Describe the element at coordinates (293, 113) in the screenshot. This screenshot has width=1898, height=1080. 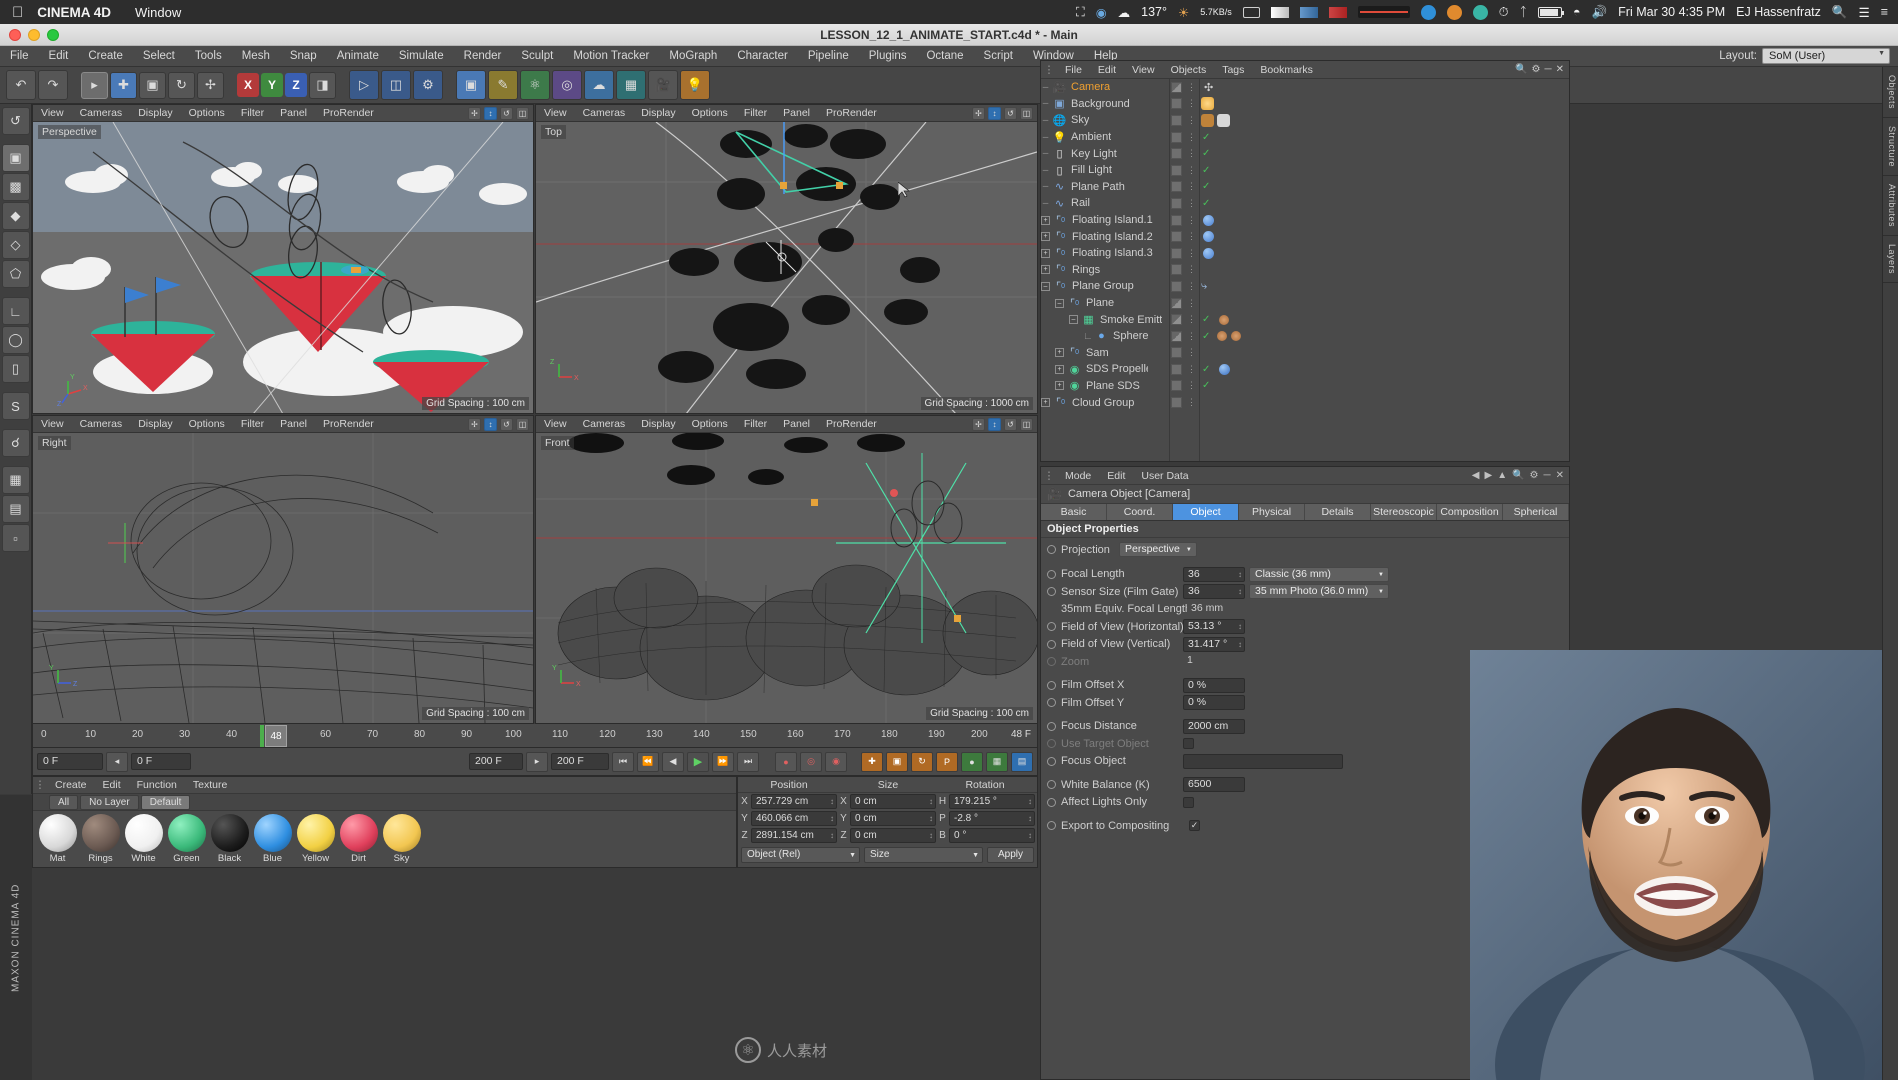
I see `vp1-menu-panel: Panel` at that location.